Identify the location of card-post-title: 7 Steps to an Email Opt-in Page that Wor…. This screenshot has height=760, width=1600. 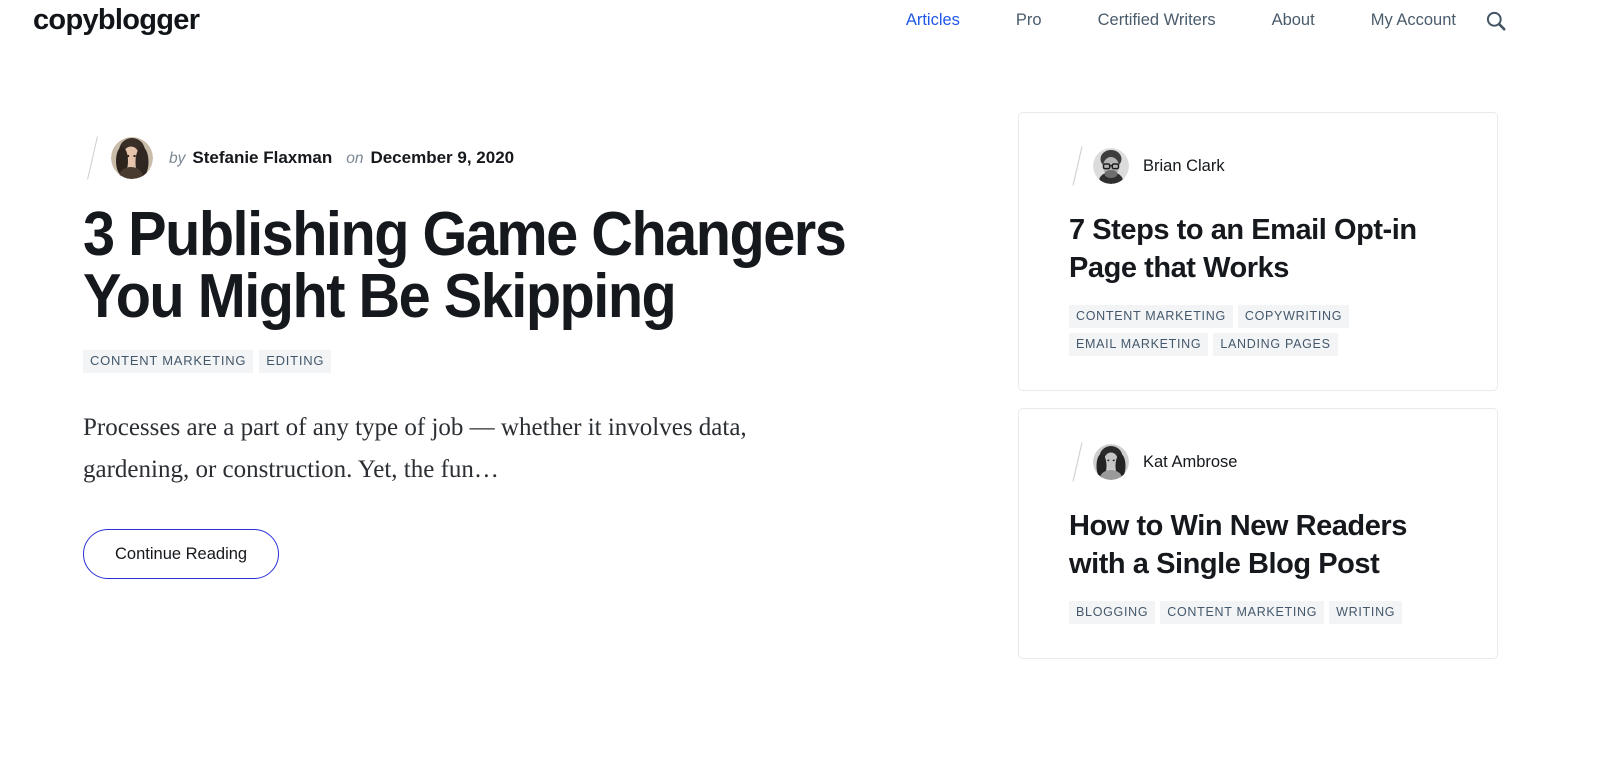
(1258, 249).